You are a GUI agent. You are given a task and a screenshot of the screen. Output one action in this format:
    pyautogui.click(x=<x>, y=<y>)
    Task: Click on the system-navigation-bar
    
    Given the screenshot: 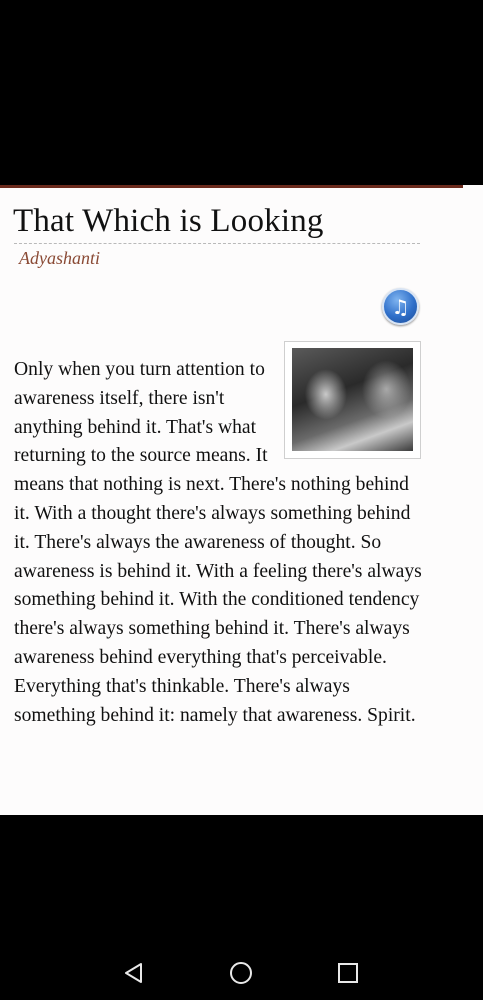 What is the action you would take?
    pyautogui.click(x=241, y=973)
    